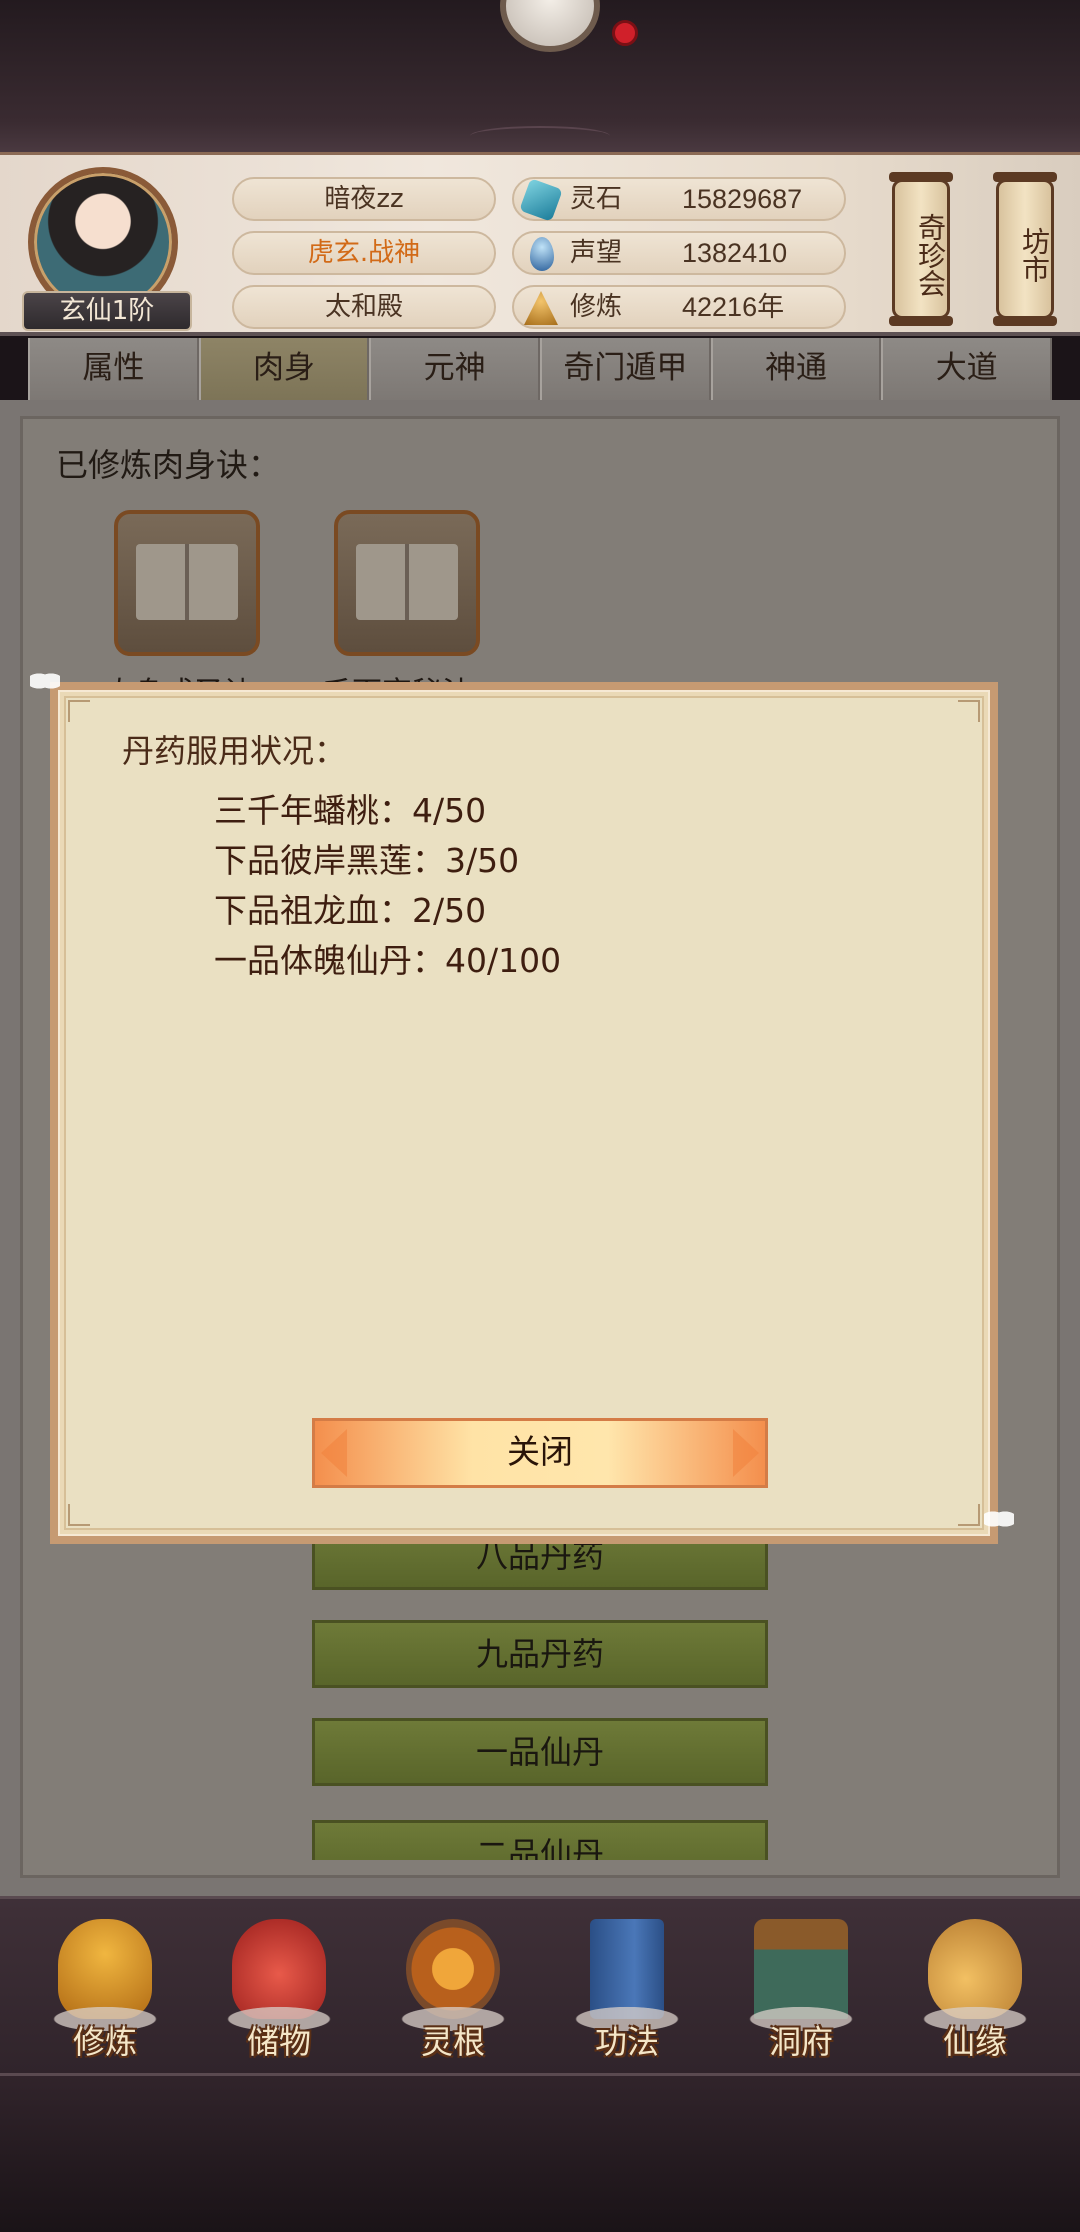  What do you see at coordinates (974, 2042) in the screenshot?
I see `nav-label: 仙缘` at bounding box center [974, 2042].